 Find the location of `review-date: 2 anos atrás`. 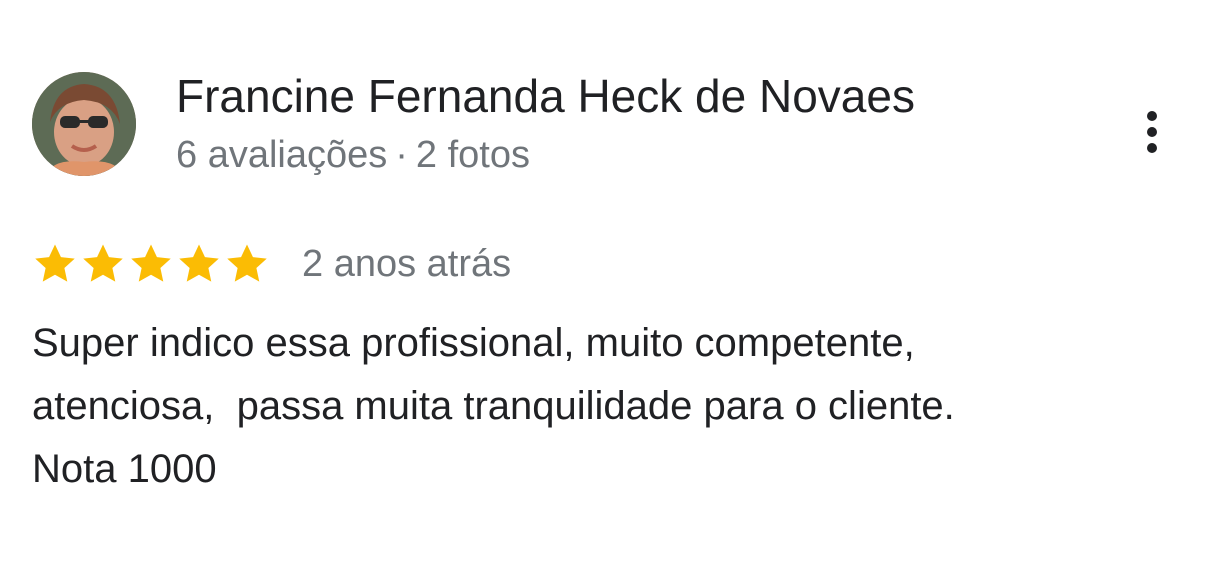

review-date: 2 anos atrás is located at coordinates (407, 264).